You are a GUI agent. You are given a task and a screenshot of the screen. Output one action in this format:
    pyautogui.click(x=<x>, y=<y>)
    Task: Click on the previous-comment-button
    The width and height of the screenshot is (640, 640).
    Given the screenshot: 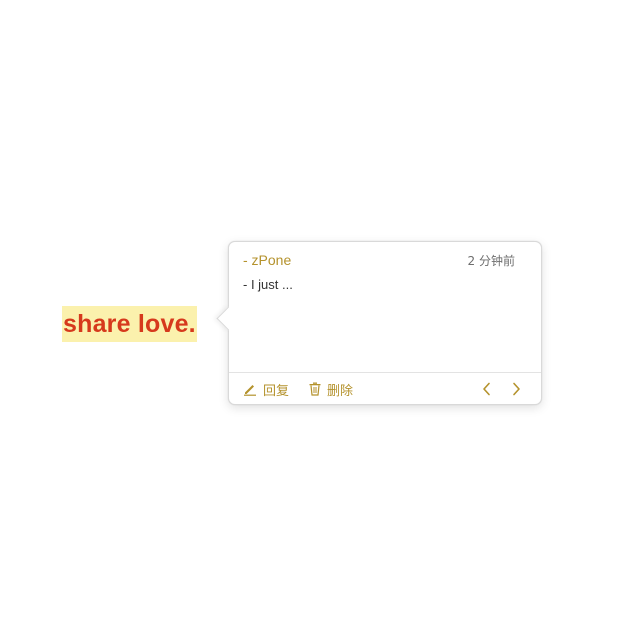 What is the action you would take?
    pyautogui.click(x=486, y=389)
    